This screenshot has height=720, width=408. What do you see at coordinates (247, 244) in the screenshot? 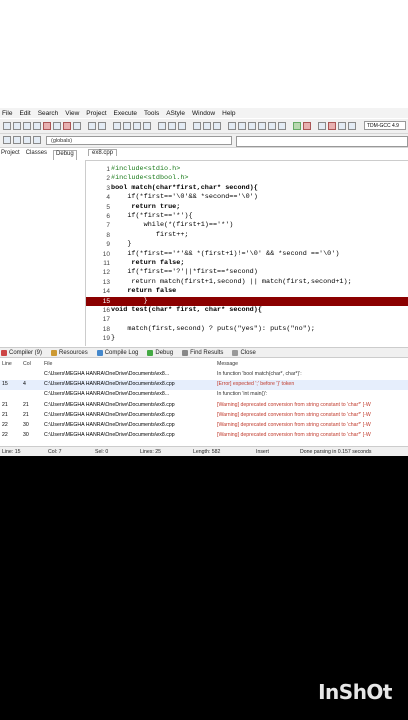
I see `code-line: 9 }` at bounding box center [247, 244].